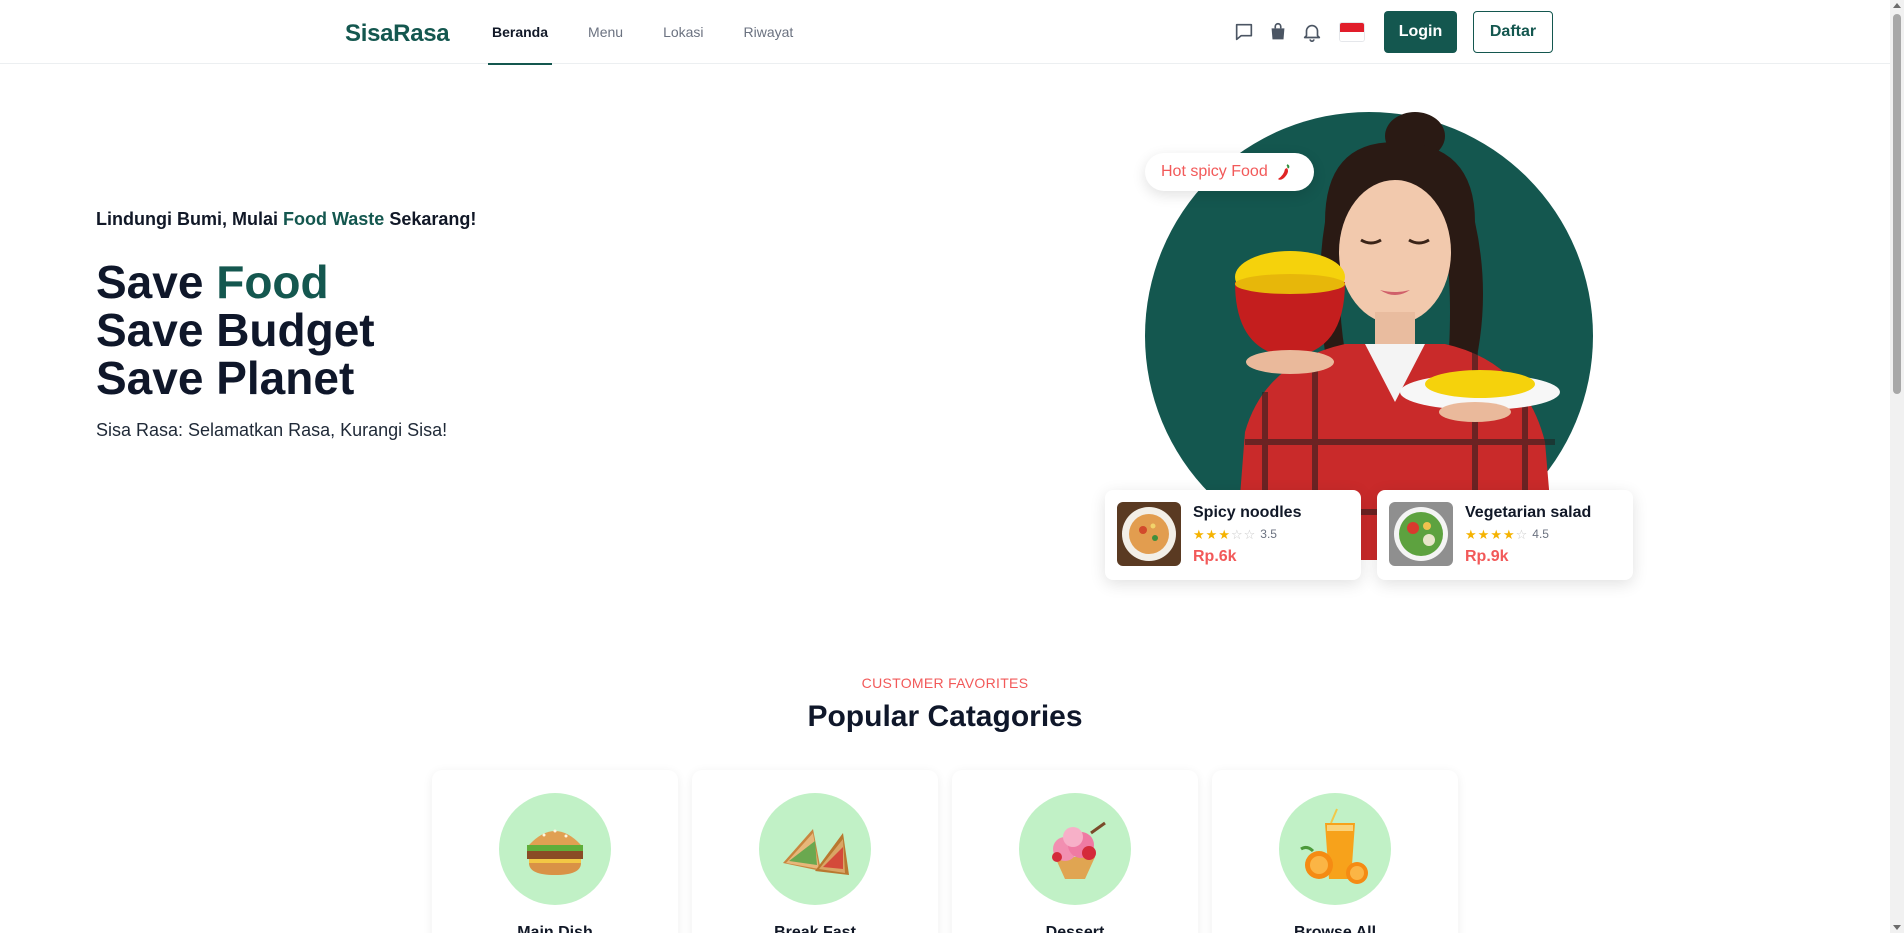  Describe the element at coordinates (658, 32) in the screenshot. I see `main-nav: Beranda Menu Lokasi Riwayat` at that location.